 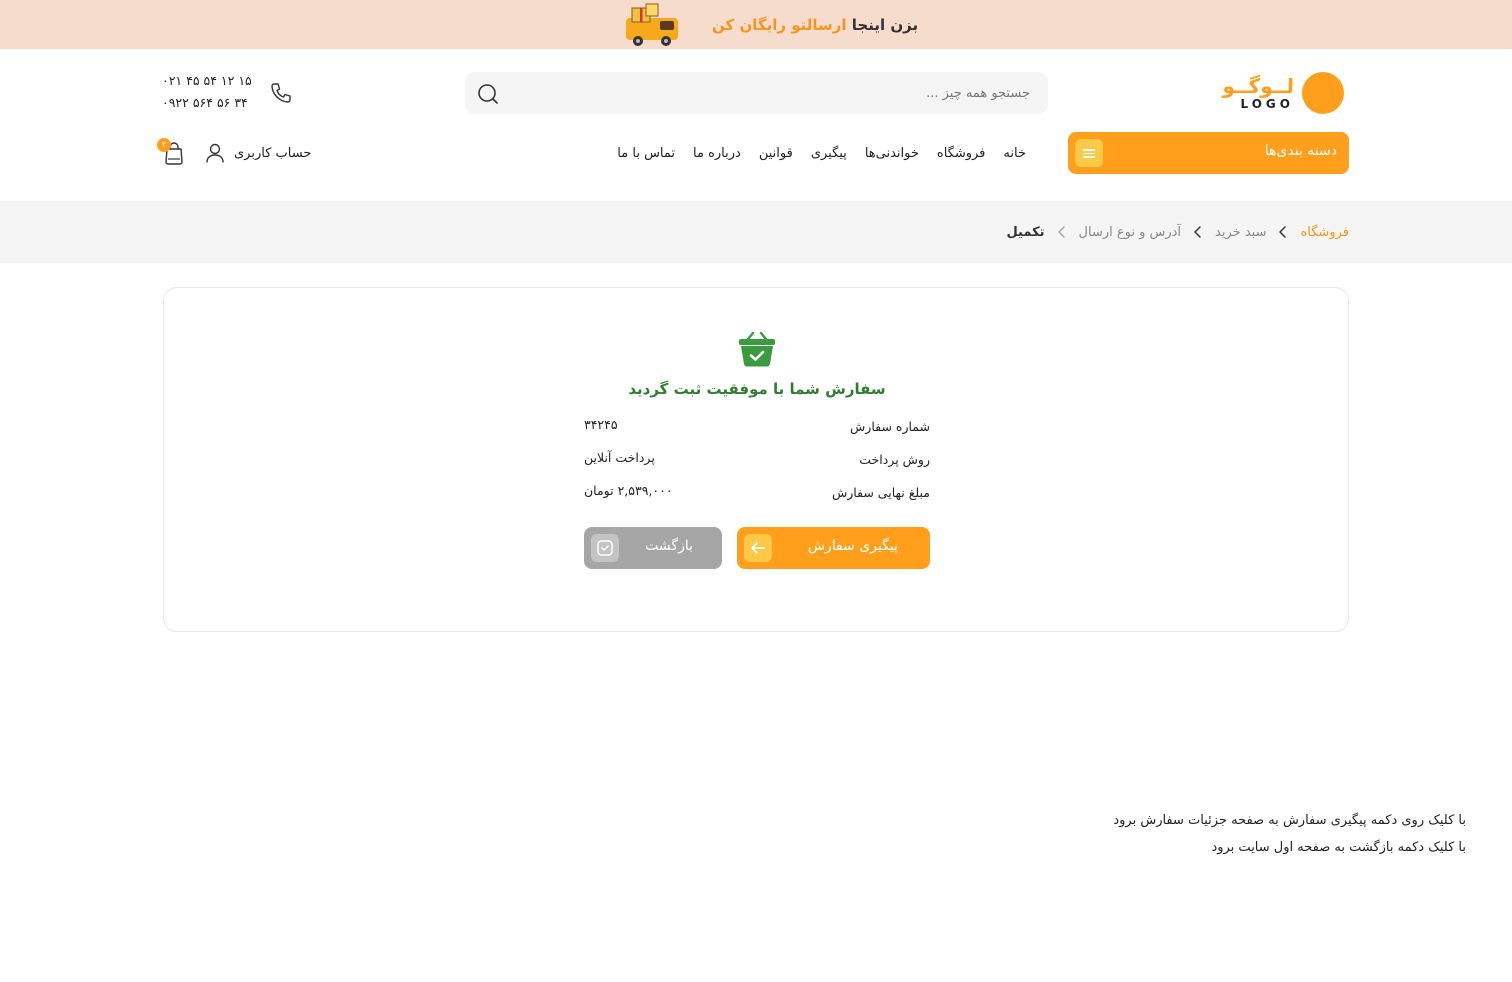 I want to click on payment-method-label: روش پرداخت, so click(x=894, y=459).